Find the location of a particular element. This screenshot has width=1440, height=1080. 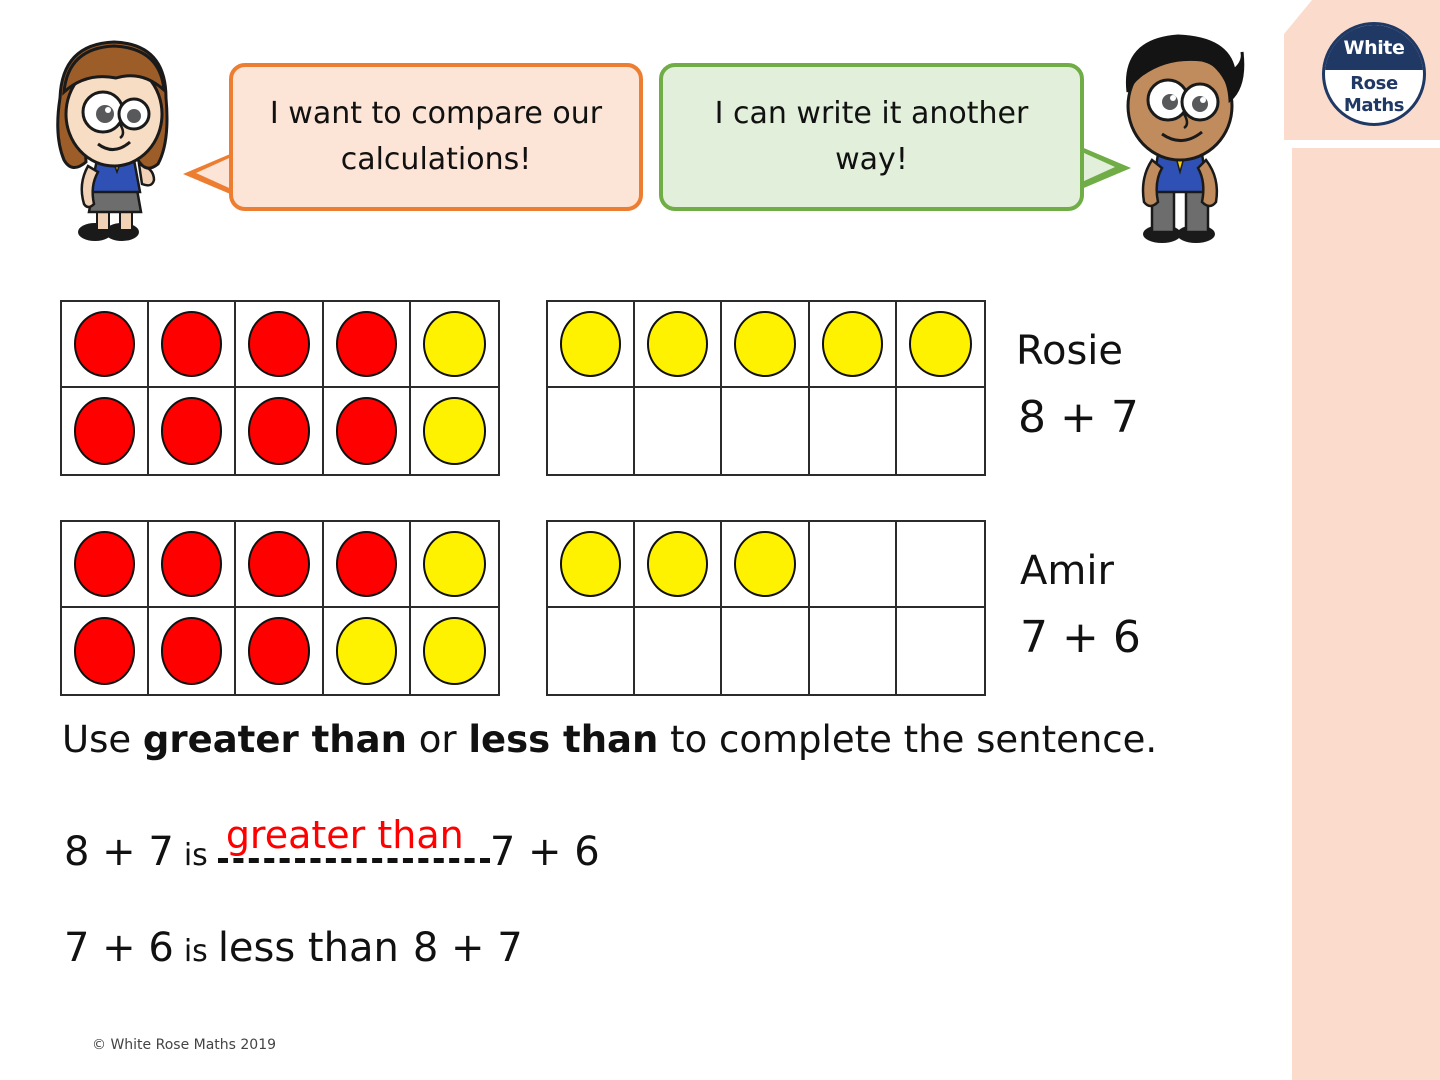

logo-line-white: White is located at coordinates (1374, 48).